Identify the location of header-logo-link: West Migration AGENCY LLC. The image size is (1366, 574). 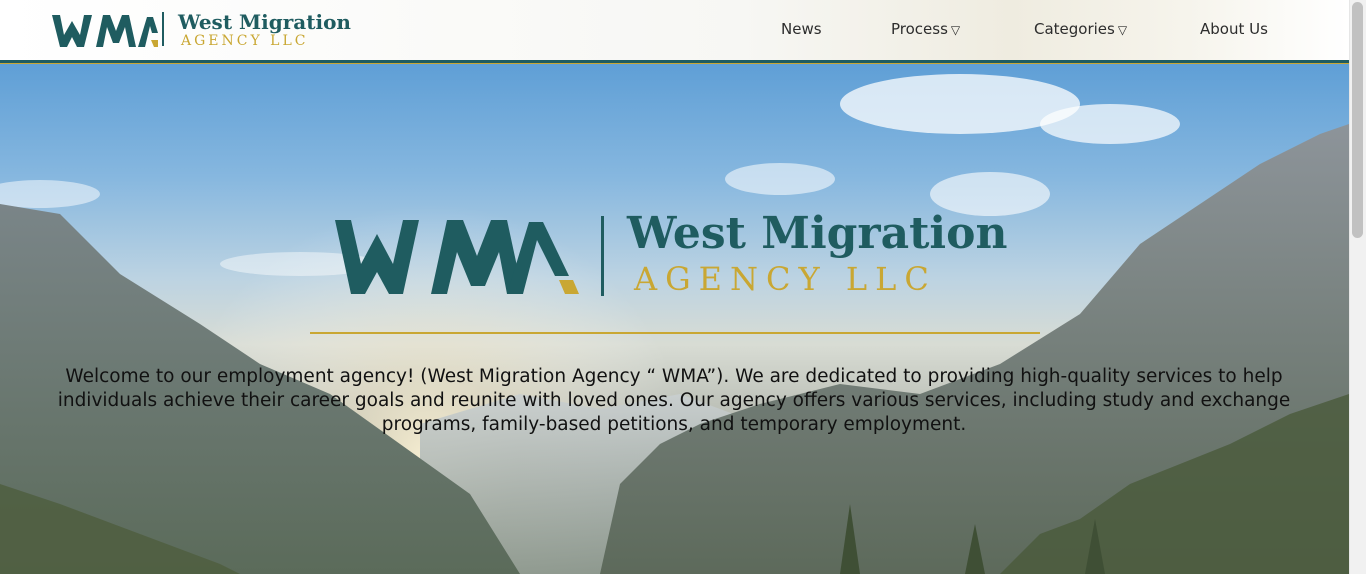
(200, 30).